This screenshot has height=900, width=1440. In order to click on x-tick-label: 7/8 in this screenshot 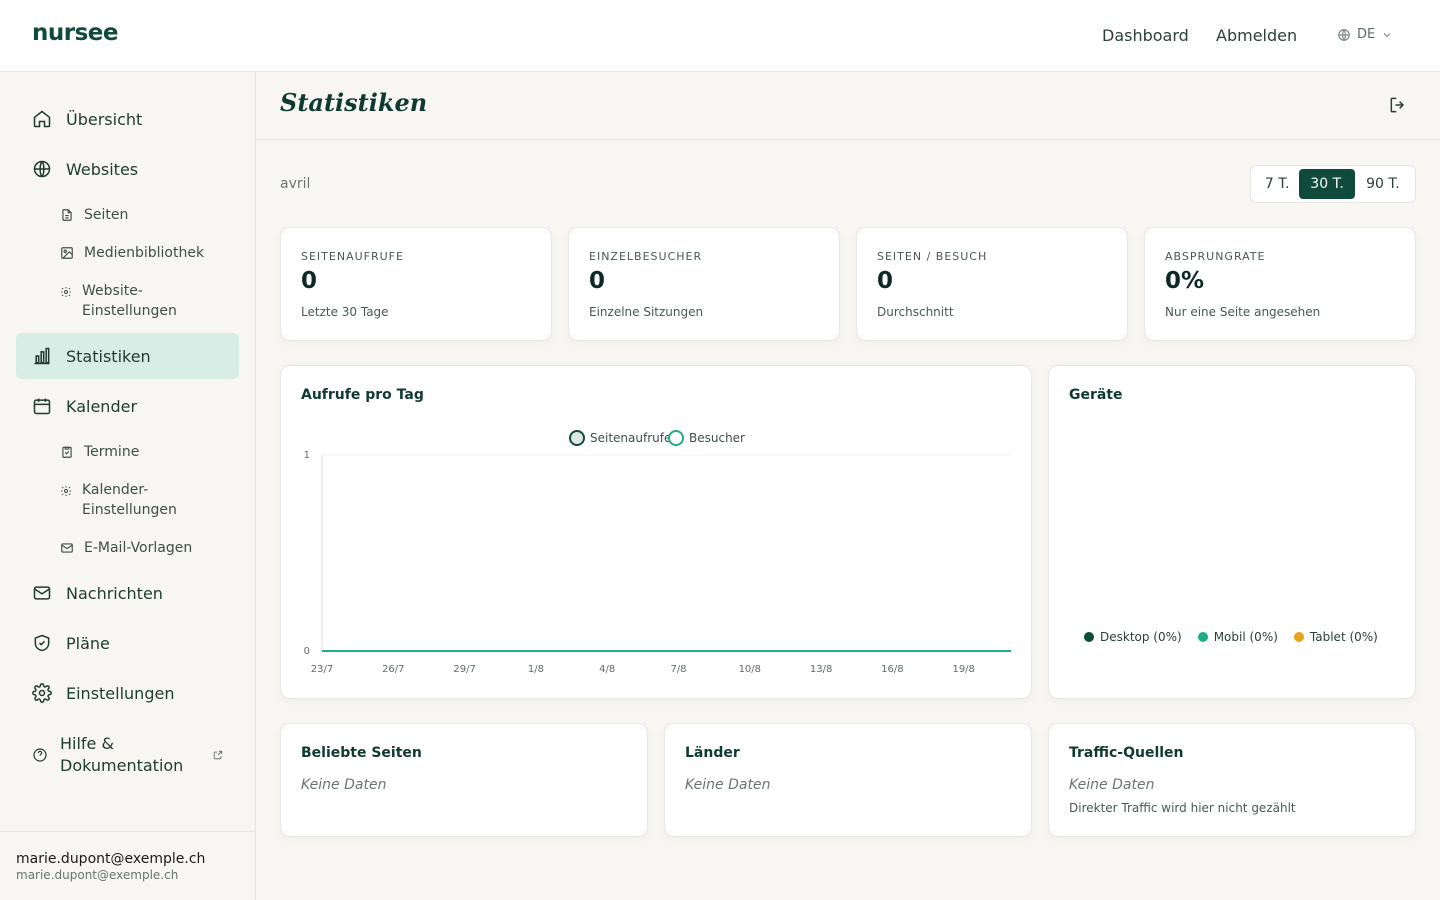, I will do `click(678, 669)`.